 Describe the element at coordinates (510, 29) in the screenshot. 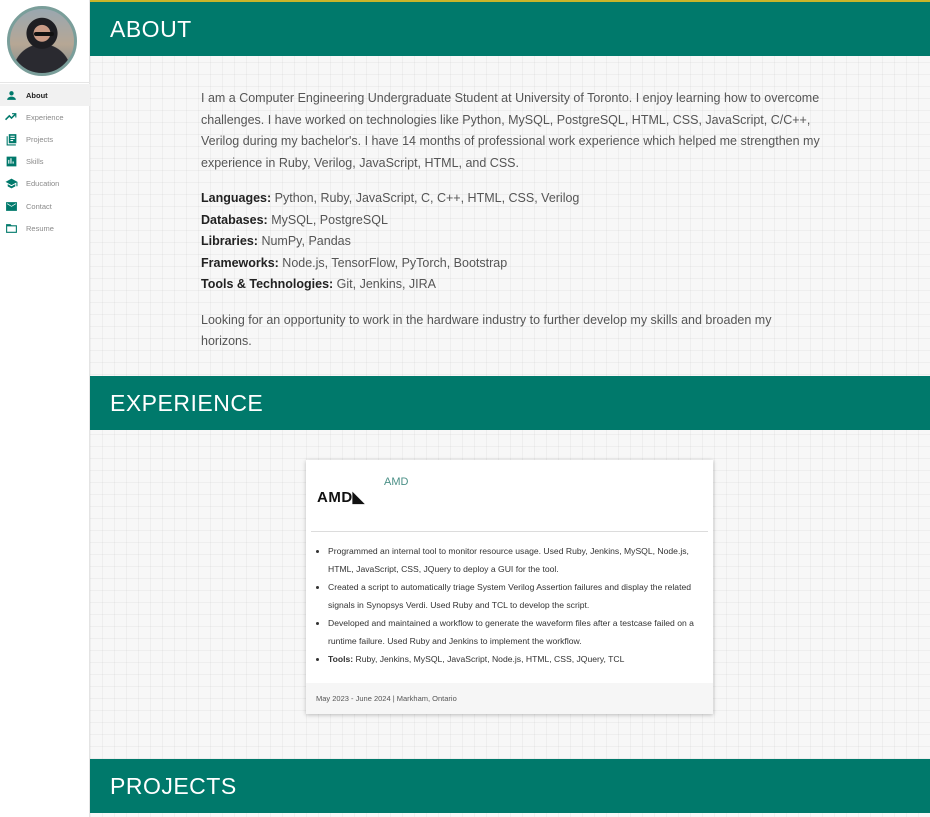

I see `about-section-title: ABOUT` at that location.